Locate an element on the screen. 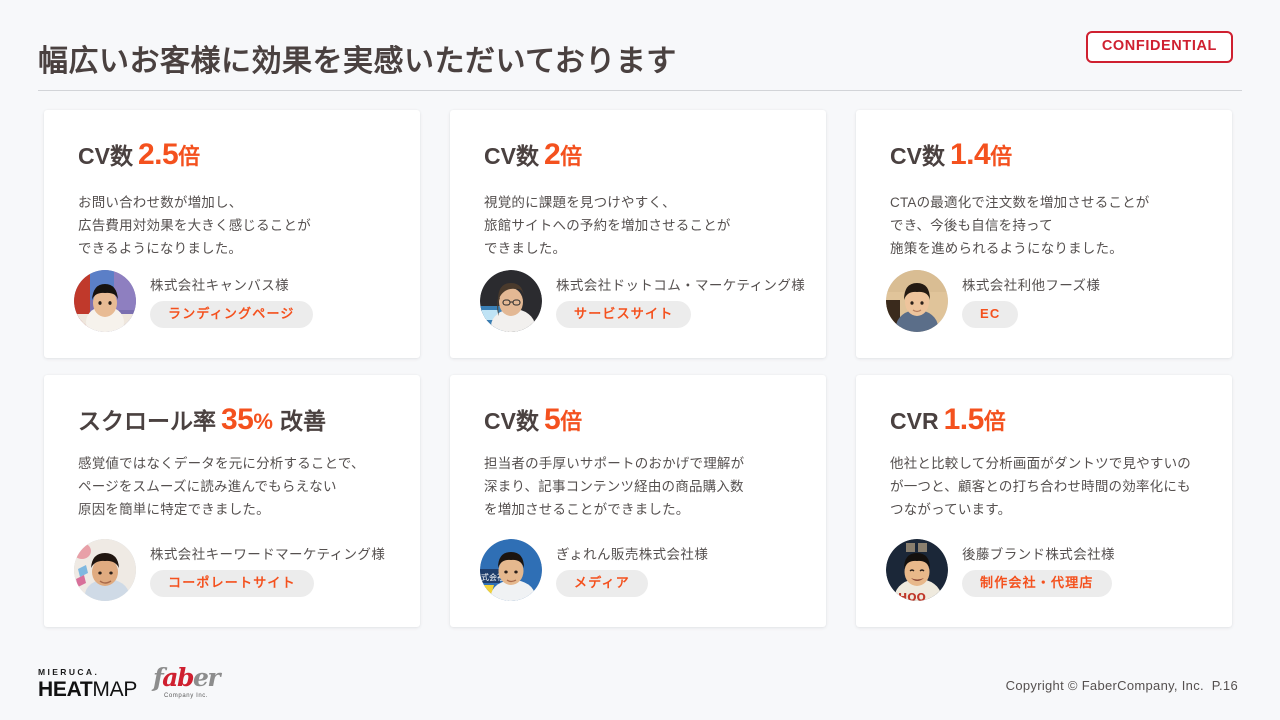 The height and width of the screenshot is (720, 1280). card-footer: 株式会社キーワードマーケティング様 コーポレートサイト is located at coordinates (237, 570).